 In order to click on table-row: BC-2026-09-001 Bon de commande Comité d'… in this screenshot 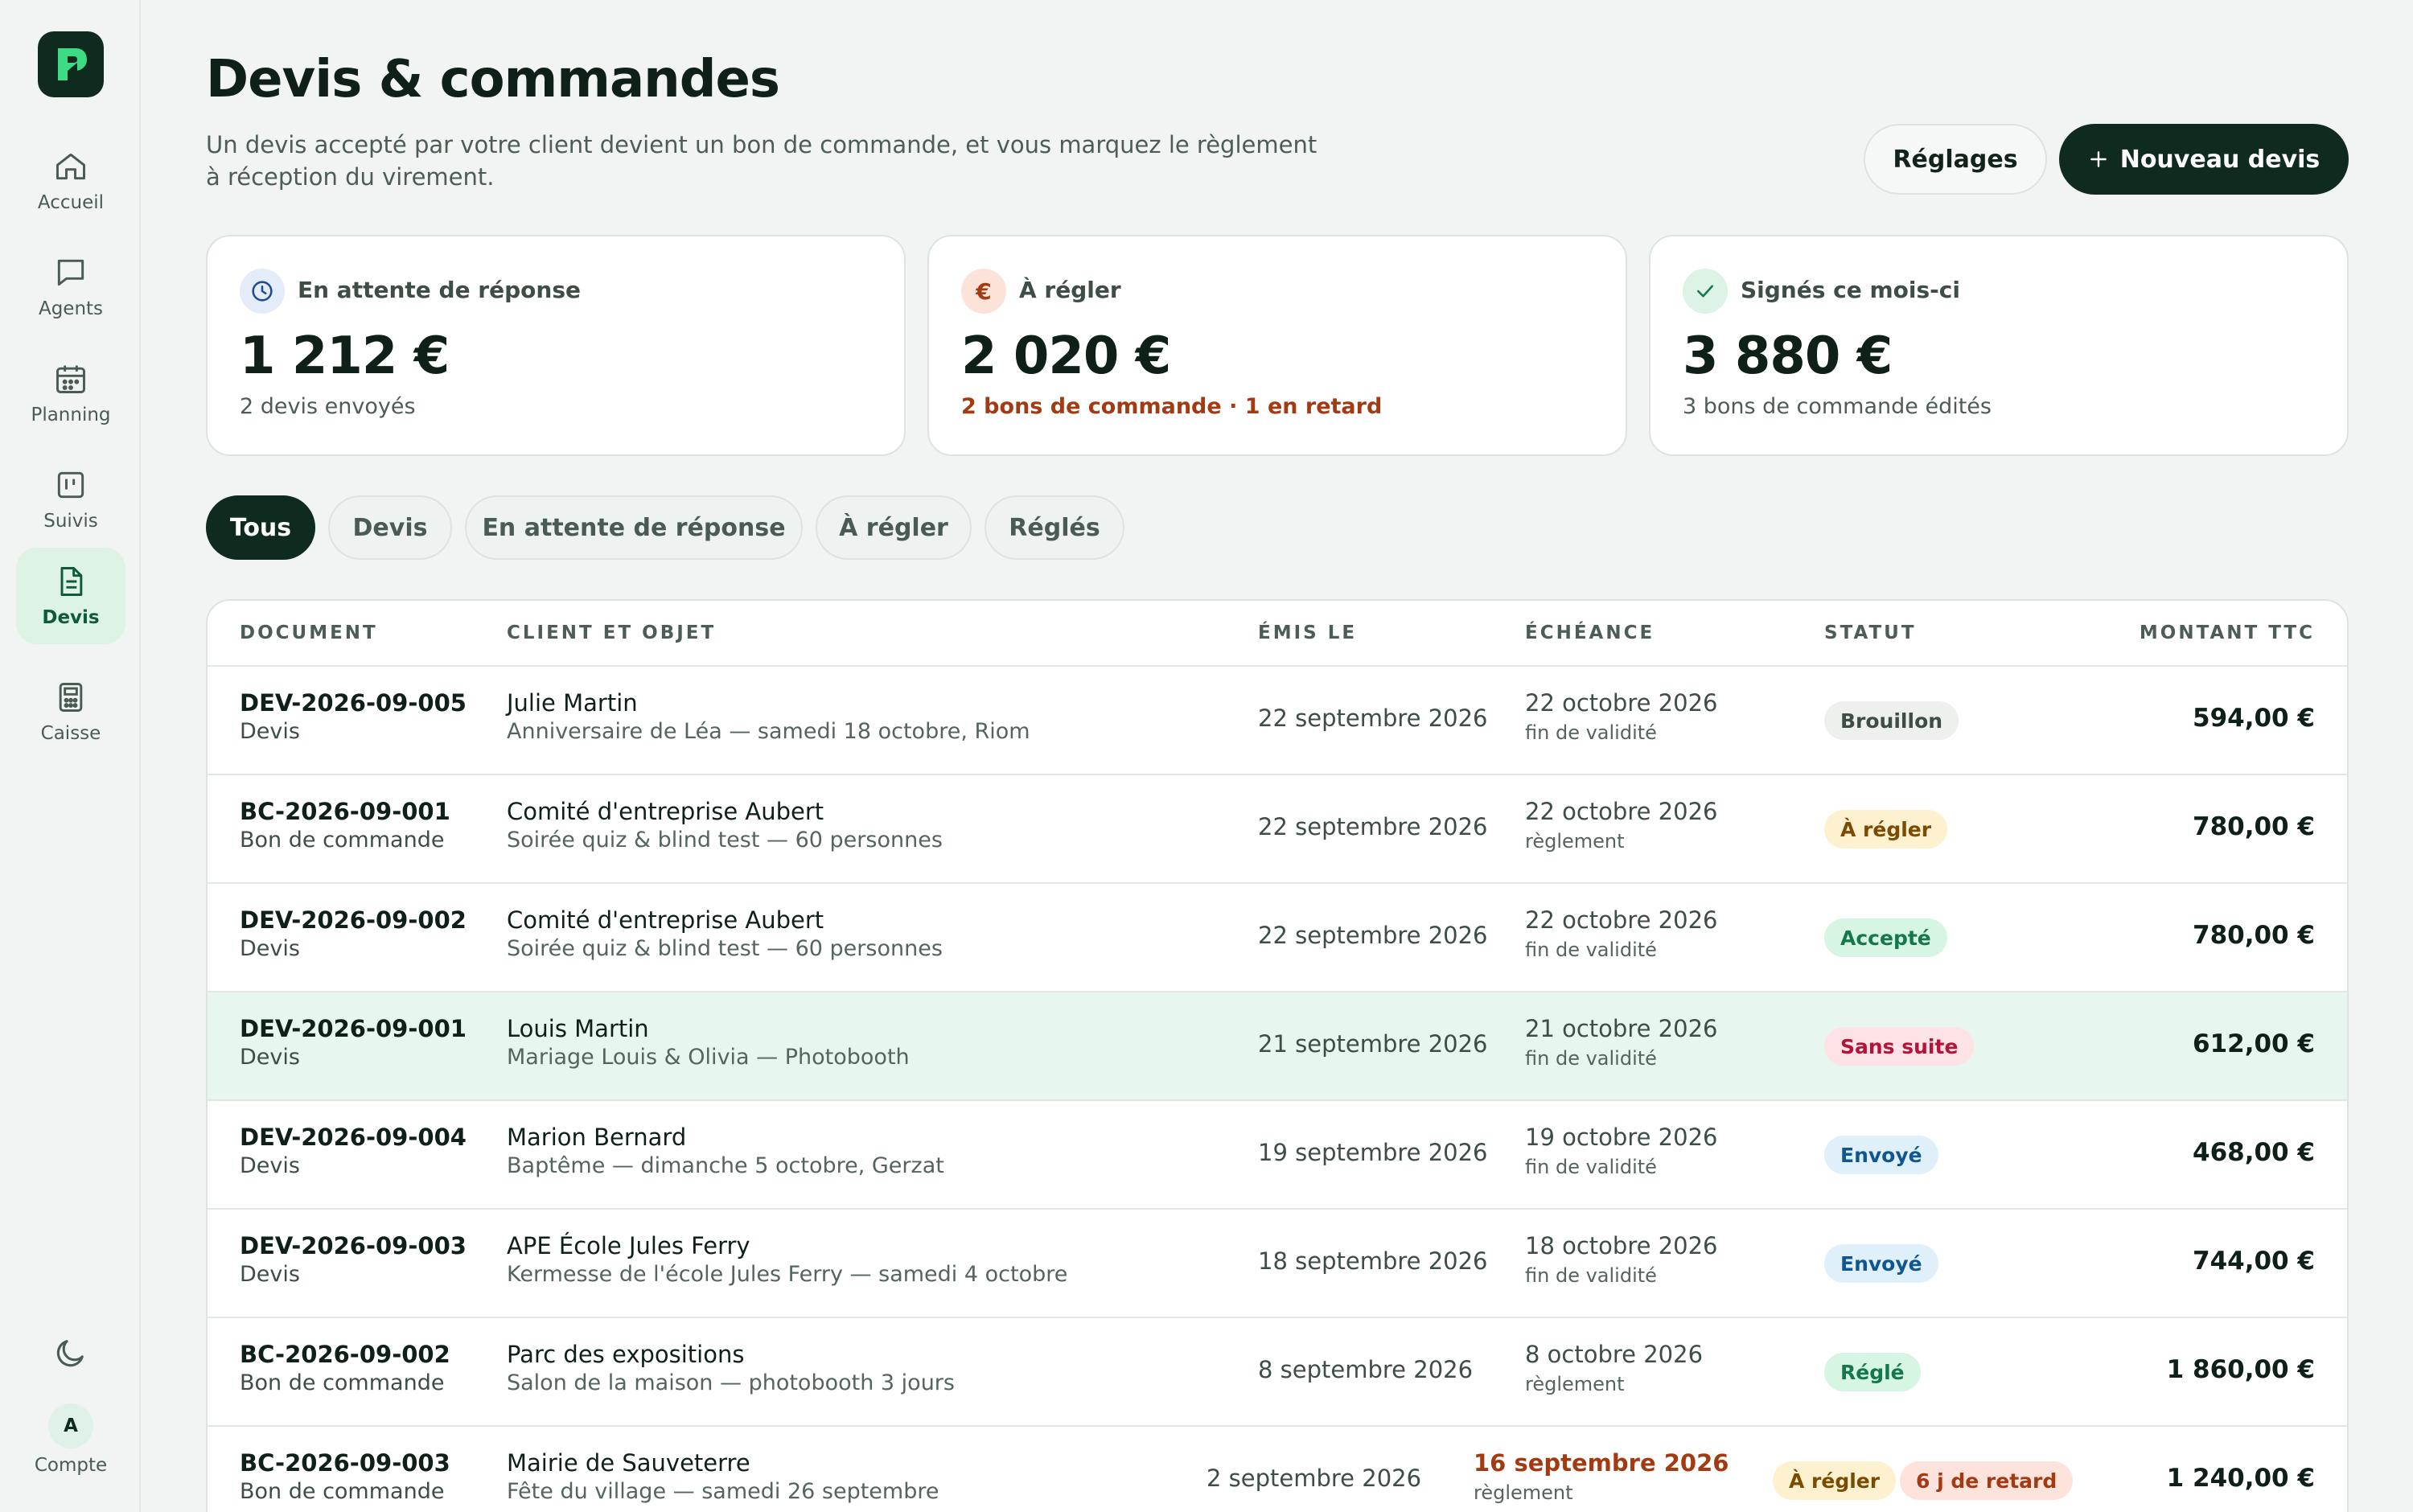, I will do `click(1277, 830)`.